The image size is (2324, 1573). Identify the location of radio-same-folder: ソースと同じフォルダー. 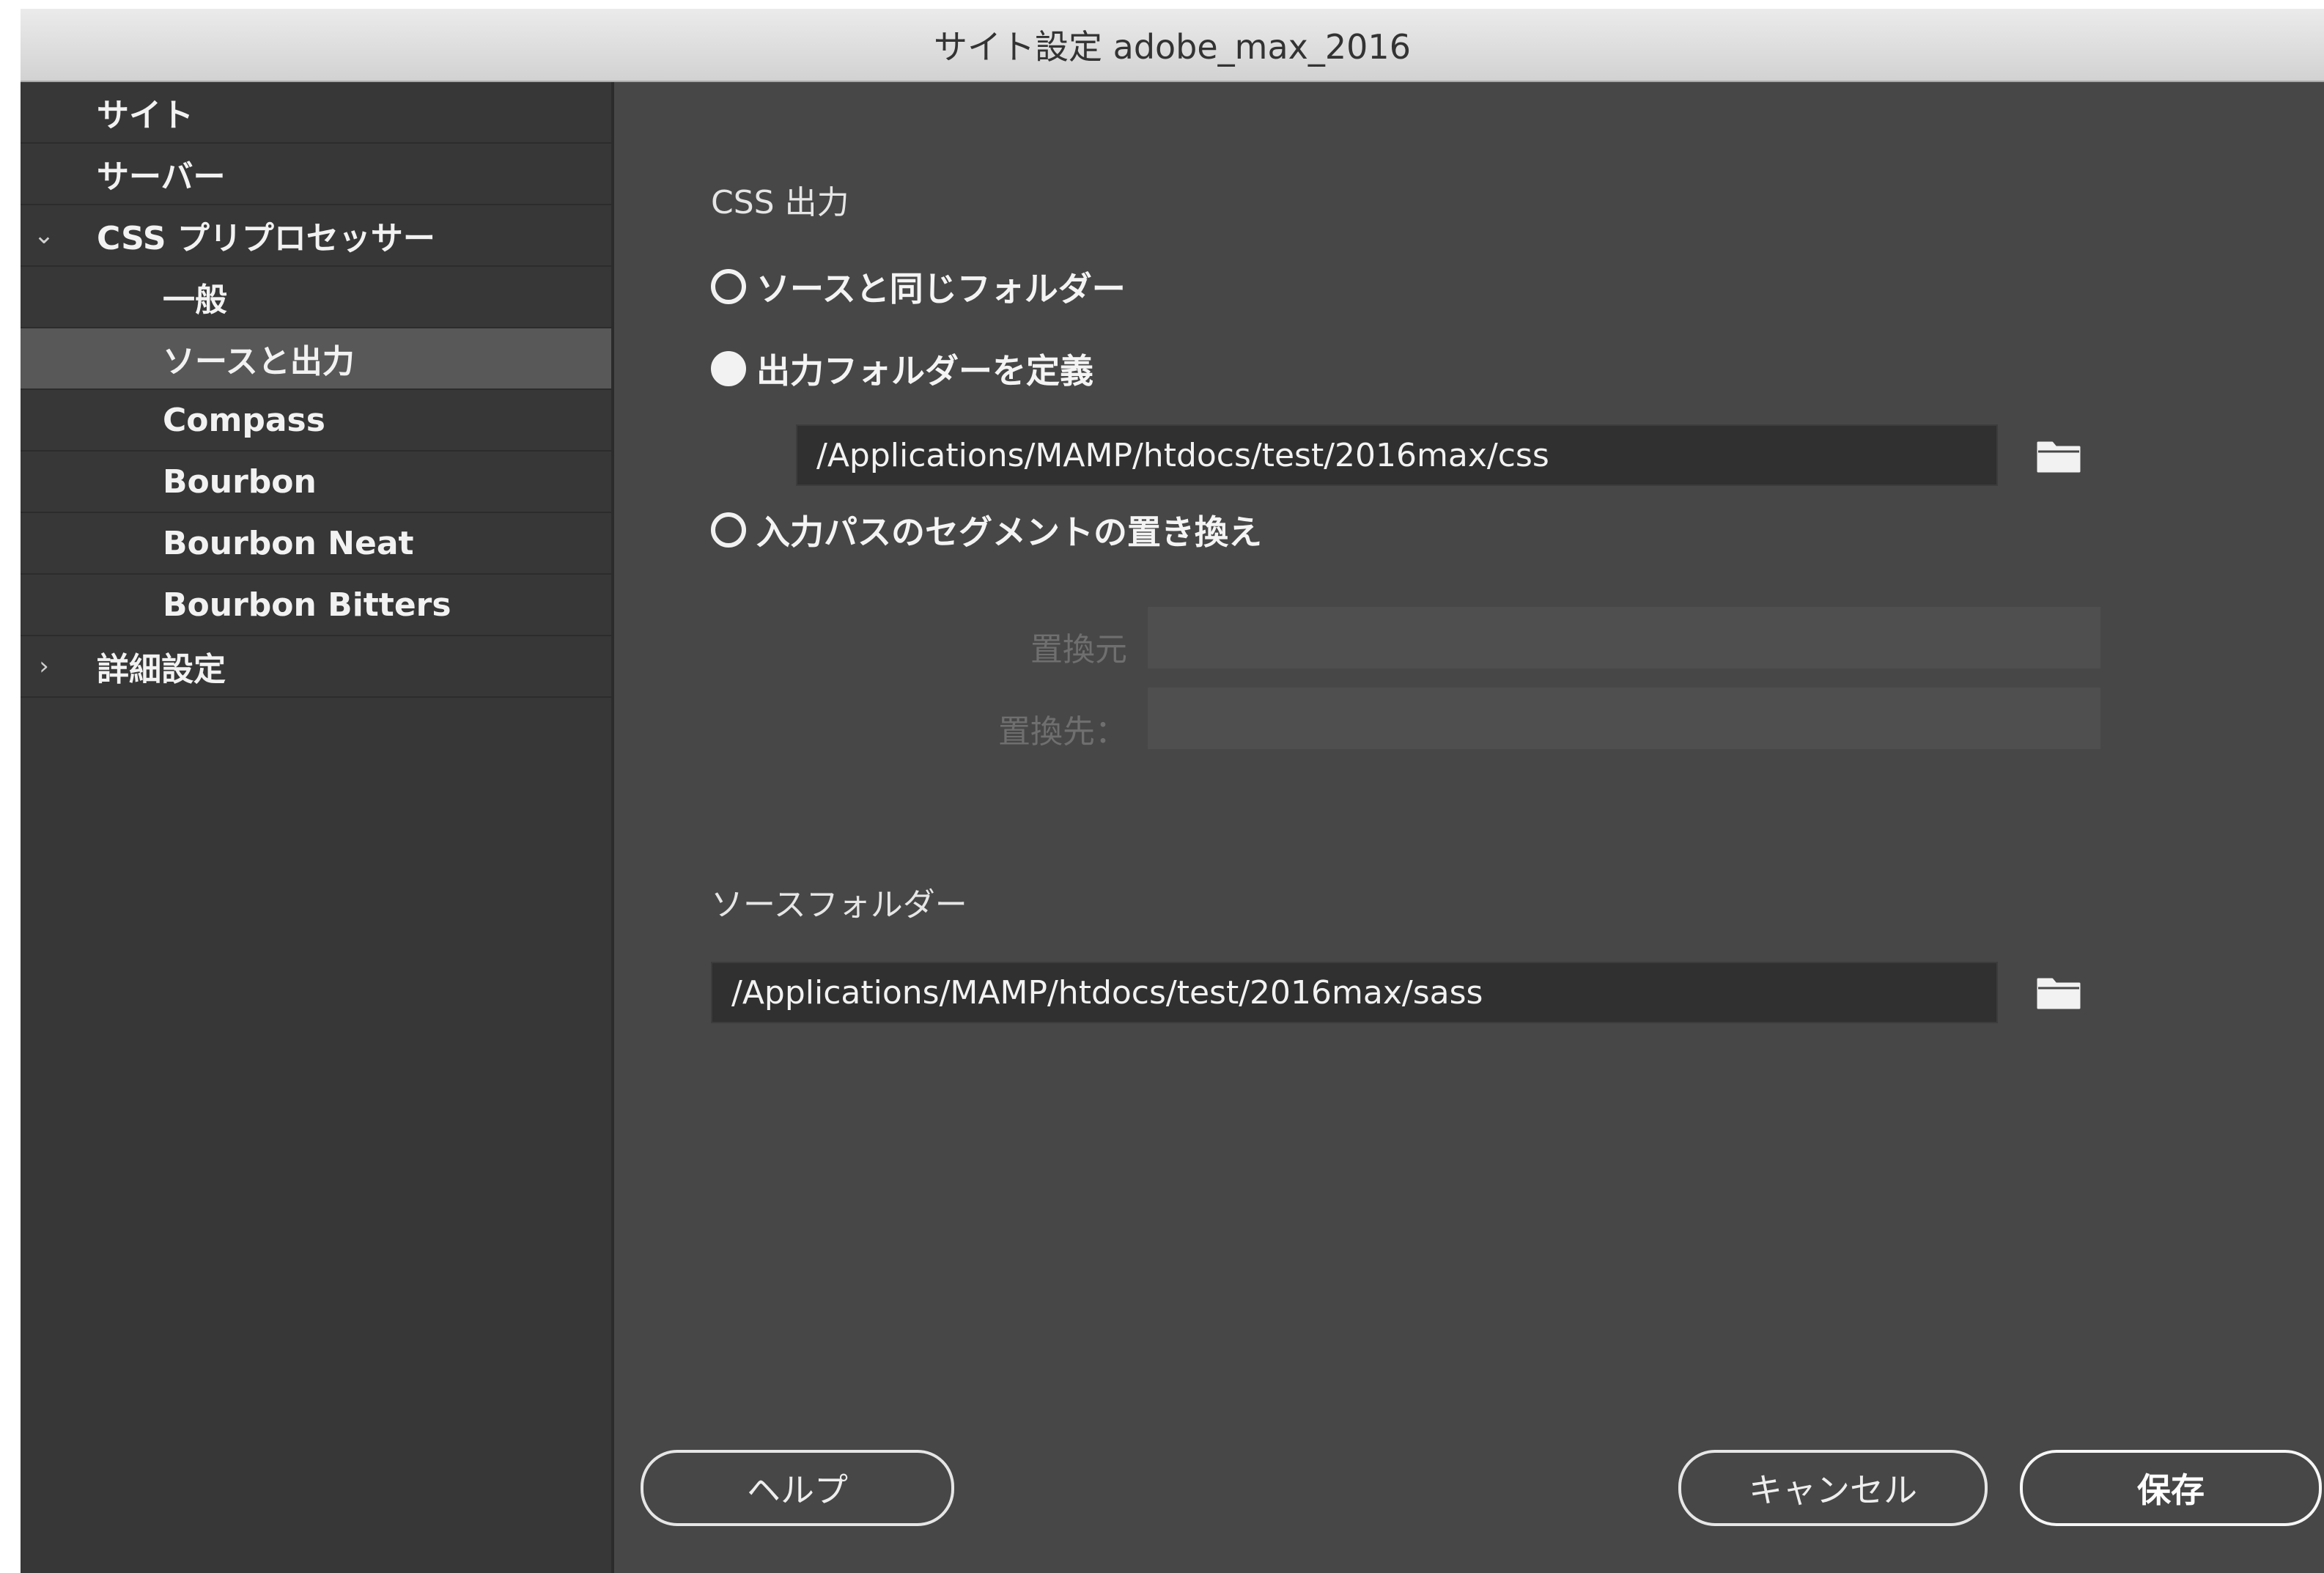
(919, 286).